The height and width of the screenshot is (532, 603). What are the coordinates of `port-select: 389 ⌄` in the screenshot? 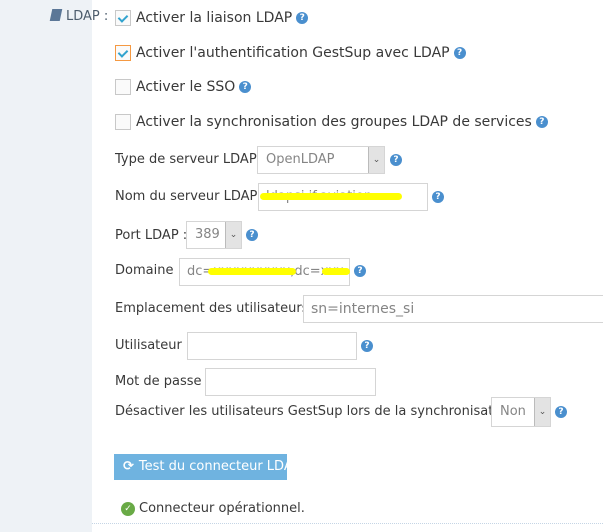 It's located at (214, 235).